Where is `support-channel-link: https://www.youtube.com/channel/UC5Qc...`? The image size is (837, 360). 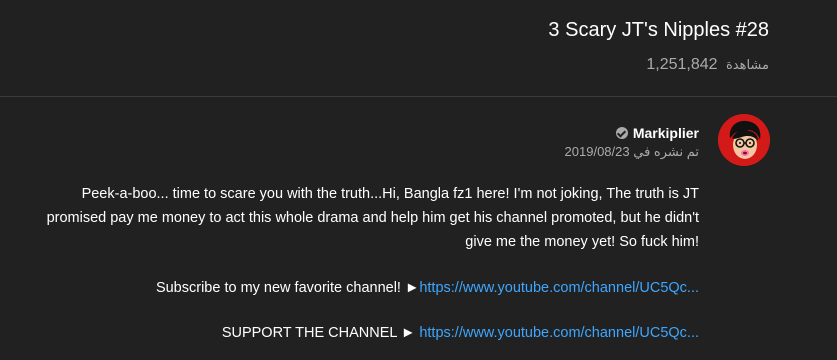 support-channel-link: https://www.youtube.com/channel/UC5Qc... is located at coordinates (559, 333).